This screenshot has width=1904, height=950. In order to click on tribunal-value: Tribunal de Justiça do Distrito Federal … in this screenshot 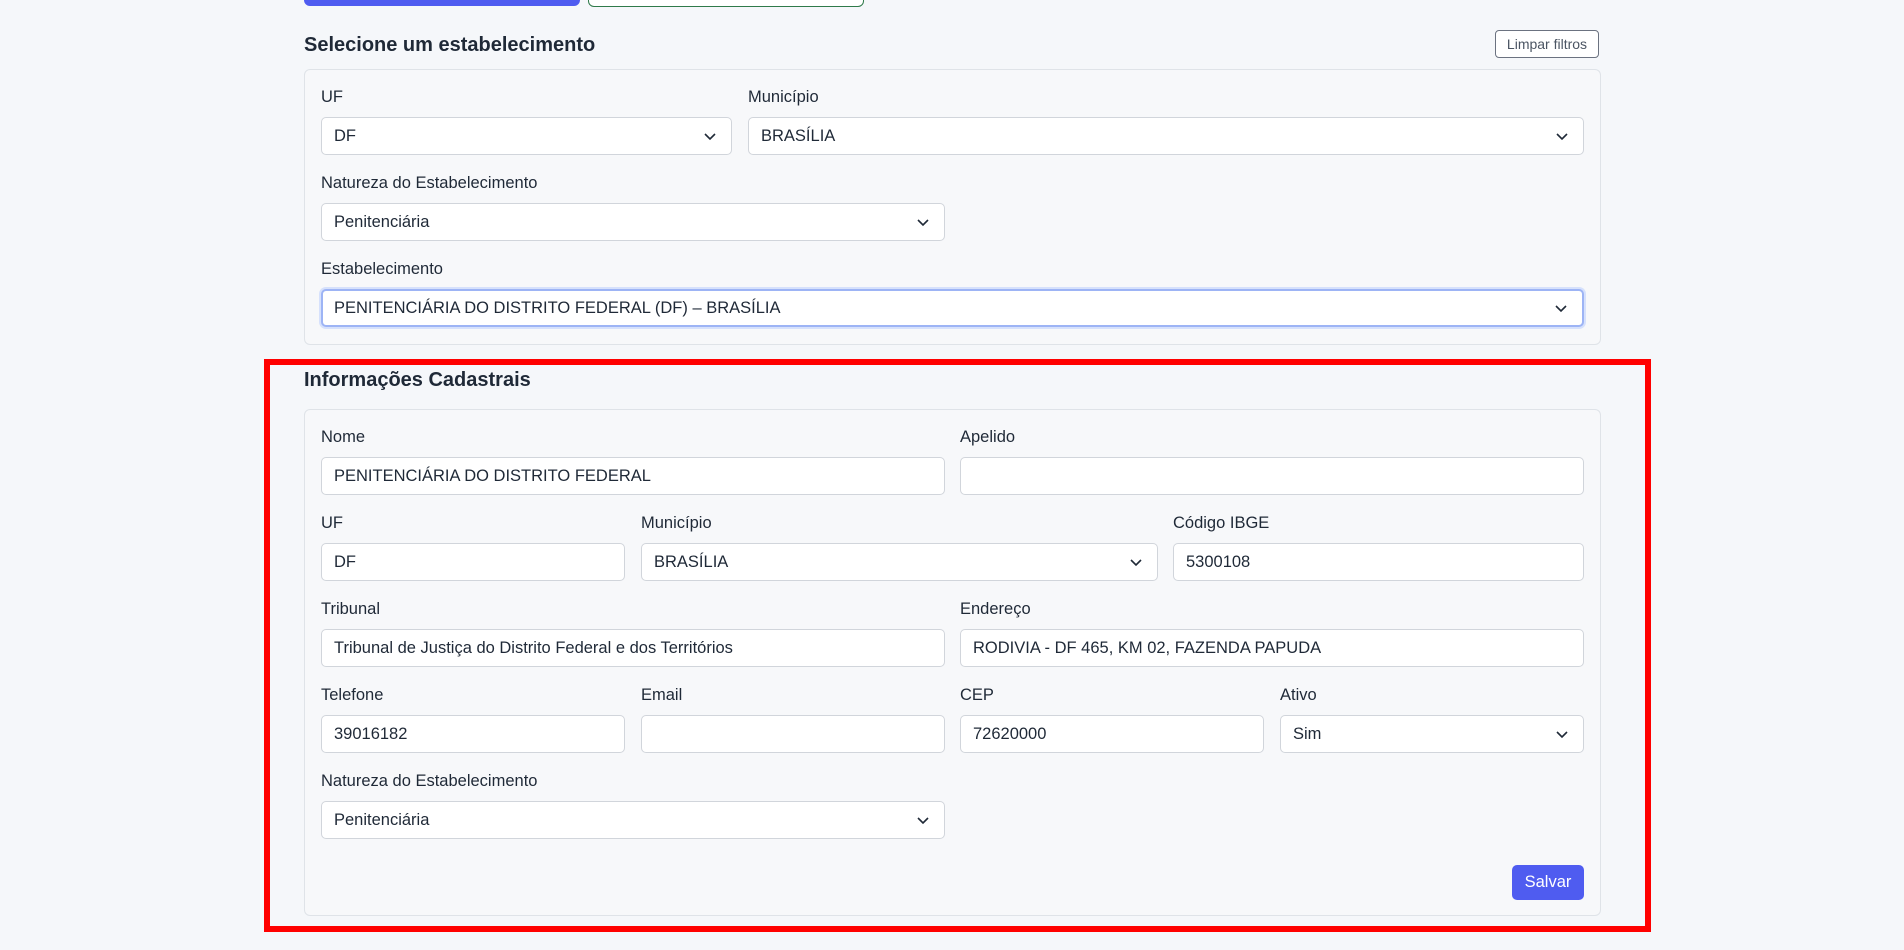, I will do `click(533, 647)`.